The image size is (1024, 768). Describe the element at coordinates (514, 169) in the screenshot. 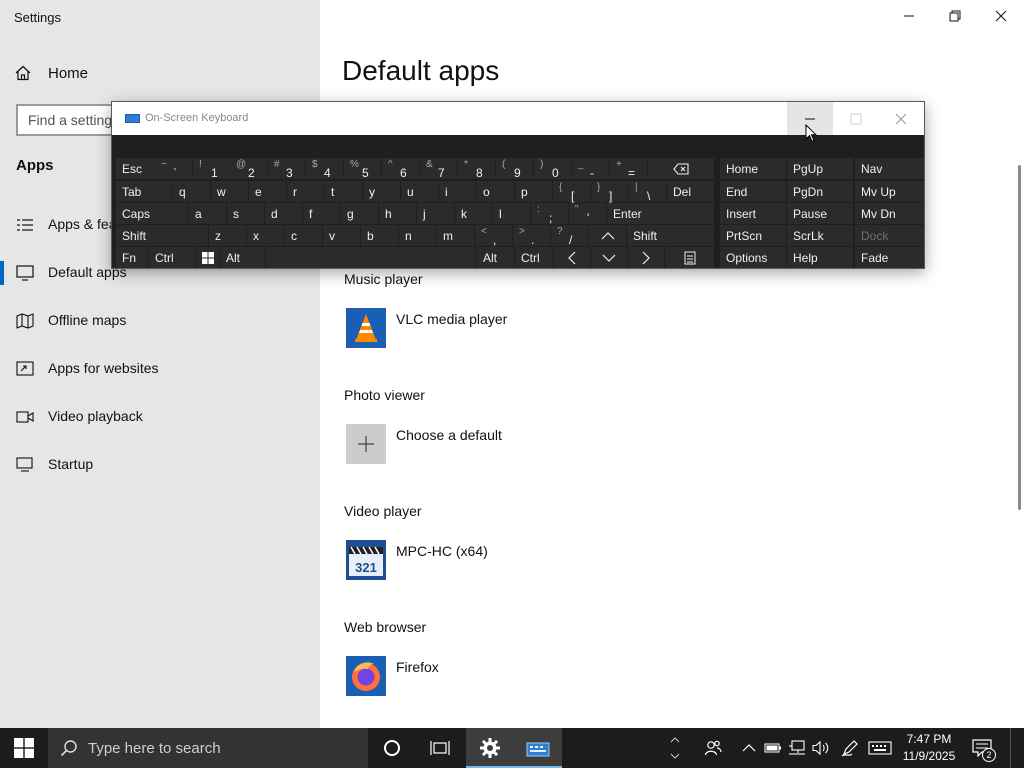

I see `key-9: (9` at that location.